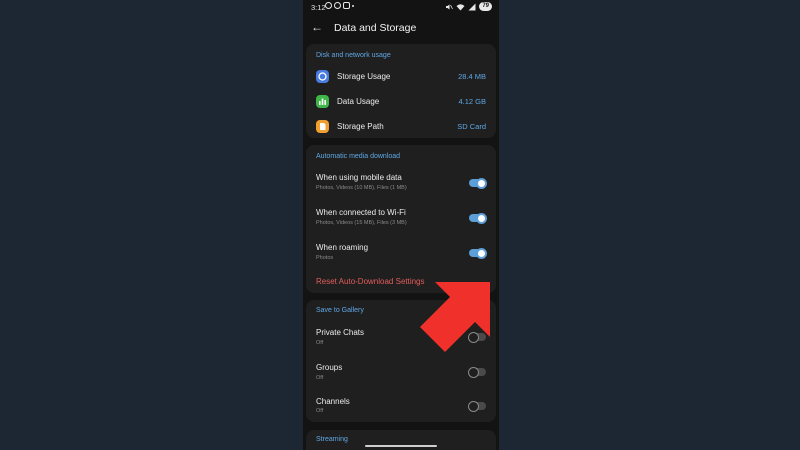 This screenshot has width=800, height=450. What do you see at coordinates (359, 177) in the screenshot?
I see `row-label: When using mobile data` at bounding box center [359, 177].